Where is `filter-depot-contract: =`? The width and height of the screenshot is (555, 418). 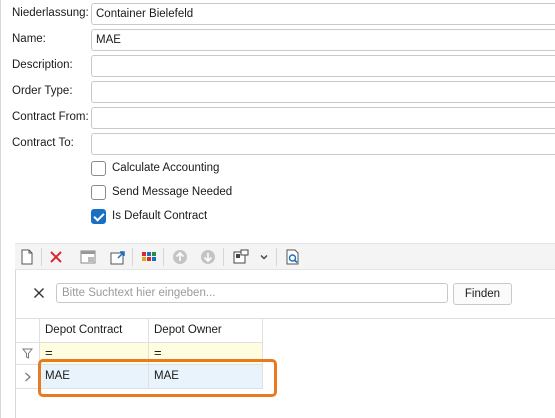 filter-depot-contract: = is located at coordinates (94, 354).